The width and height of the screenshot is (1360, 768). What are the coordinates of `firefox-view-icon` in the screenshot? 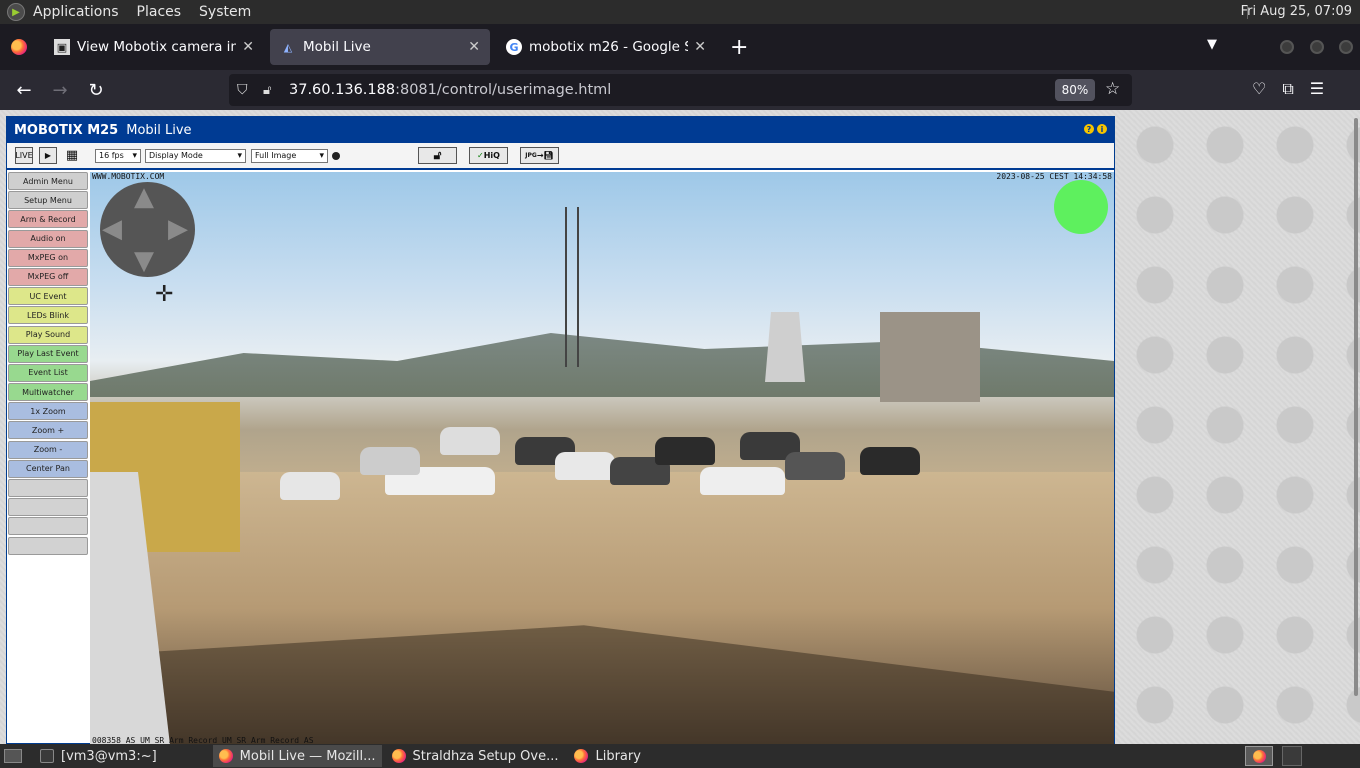 It's located at (19, 47).